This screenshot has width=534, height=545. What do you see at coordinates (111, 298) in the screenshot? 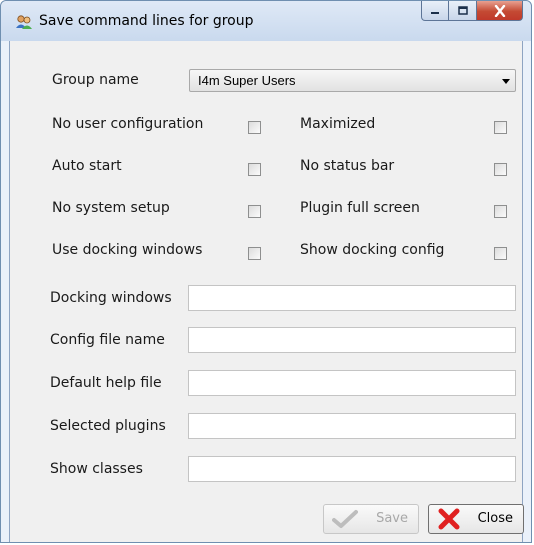
I see `field-label-docking-windows: Docking windows` at bounding box center [111, 298].